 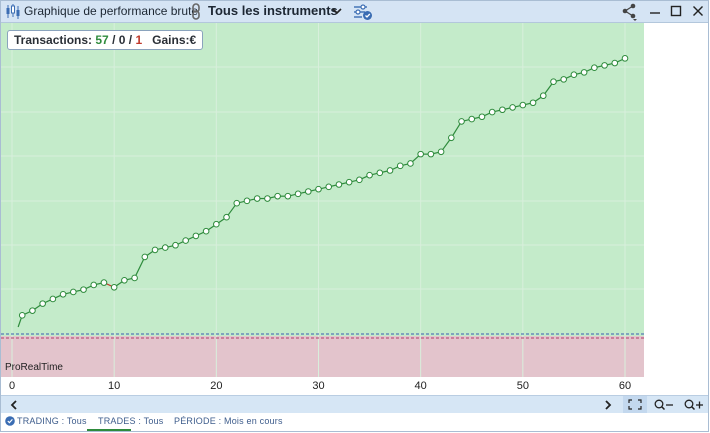 I want to click on transactions-summary: Transactions: 57 / 0 / 1 Gains: €, so click(x=105, y=40).